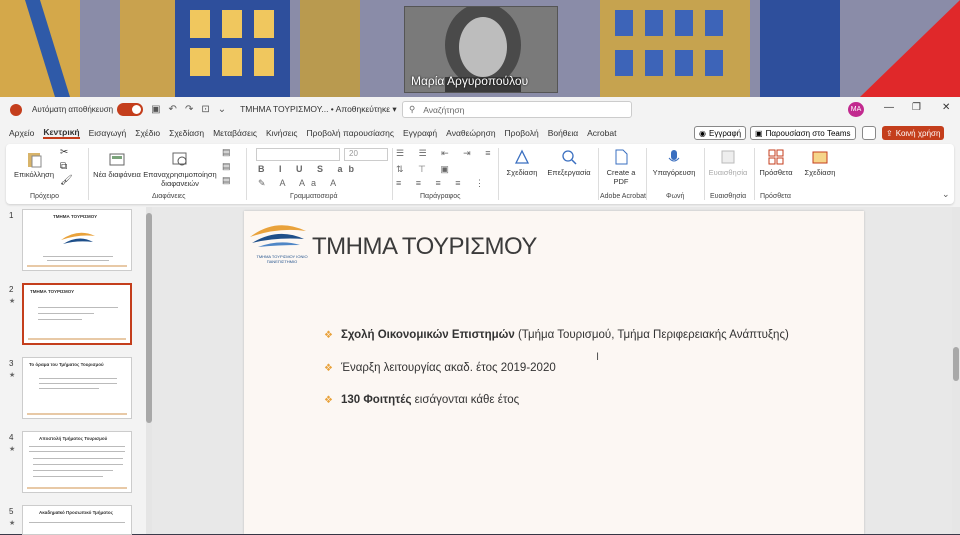 The height and width of the screenshot is (535, 960). I want to click on minimize-icon: —, so click(889, 107).